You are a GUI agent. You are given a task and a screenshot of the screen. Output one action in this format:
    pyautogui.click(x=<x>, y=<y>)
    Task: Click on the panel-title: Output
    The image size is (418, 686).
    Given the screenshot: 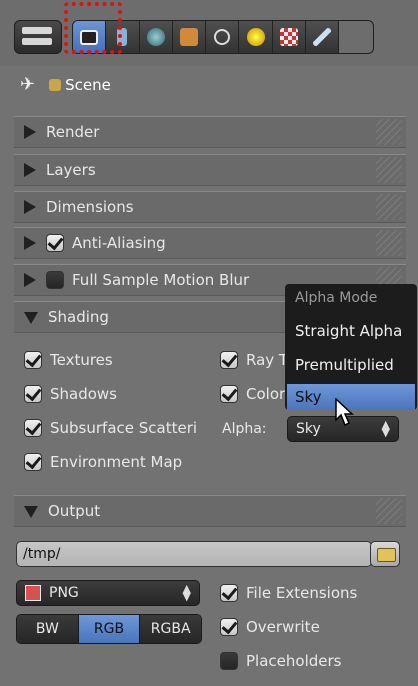 What is the action you would take?
    pyautogui.click(x=74, y=511)
    